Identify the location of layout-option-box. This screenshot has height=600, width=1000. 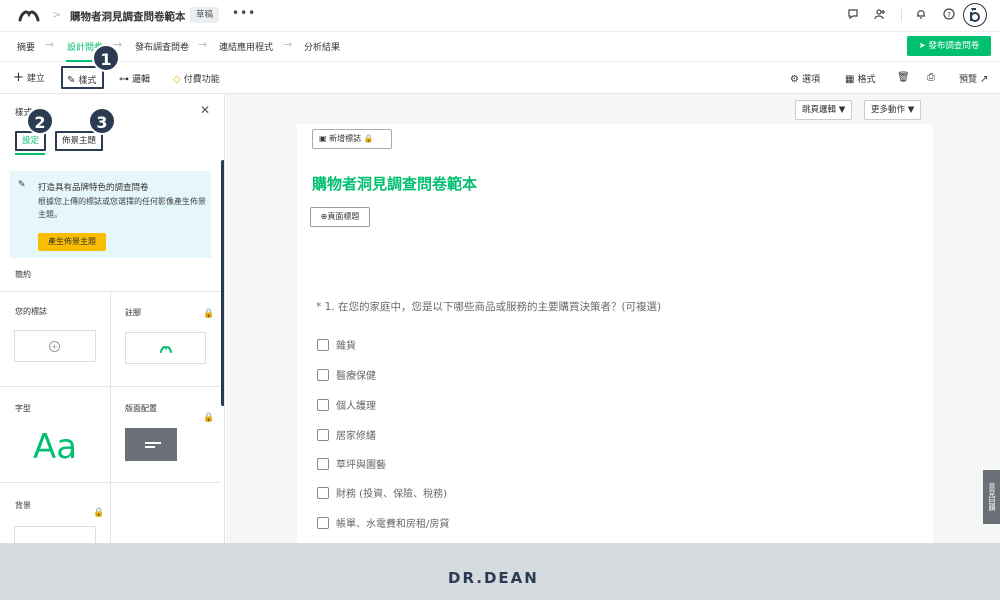
(151, 444).